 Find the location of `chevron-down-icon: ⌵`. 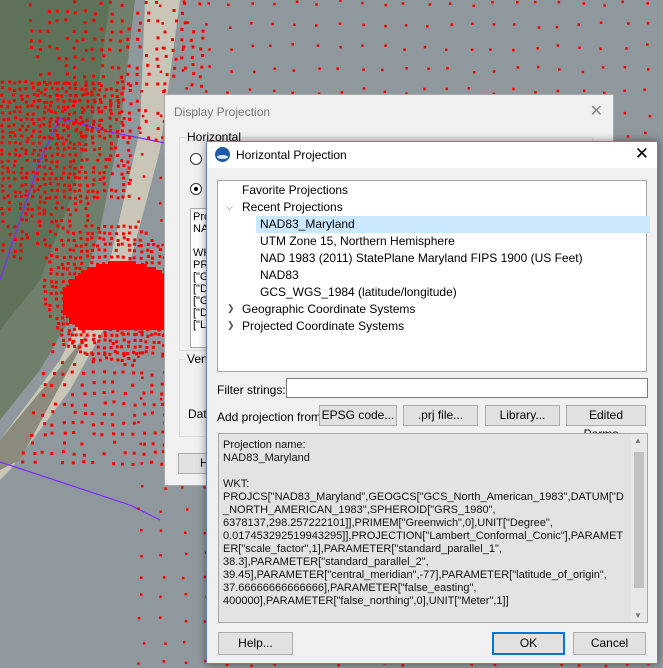

chevron-down-icon: ⌵ is located at coordinates (229, 207).